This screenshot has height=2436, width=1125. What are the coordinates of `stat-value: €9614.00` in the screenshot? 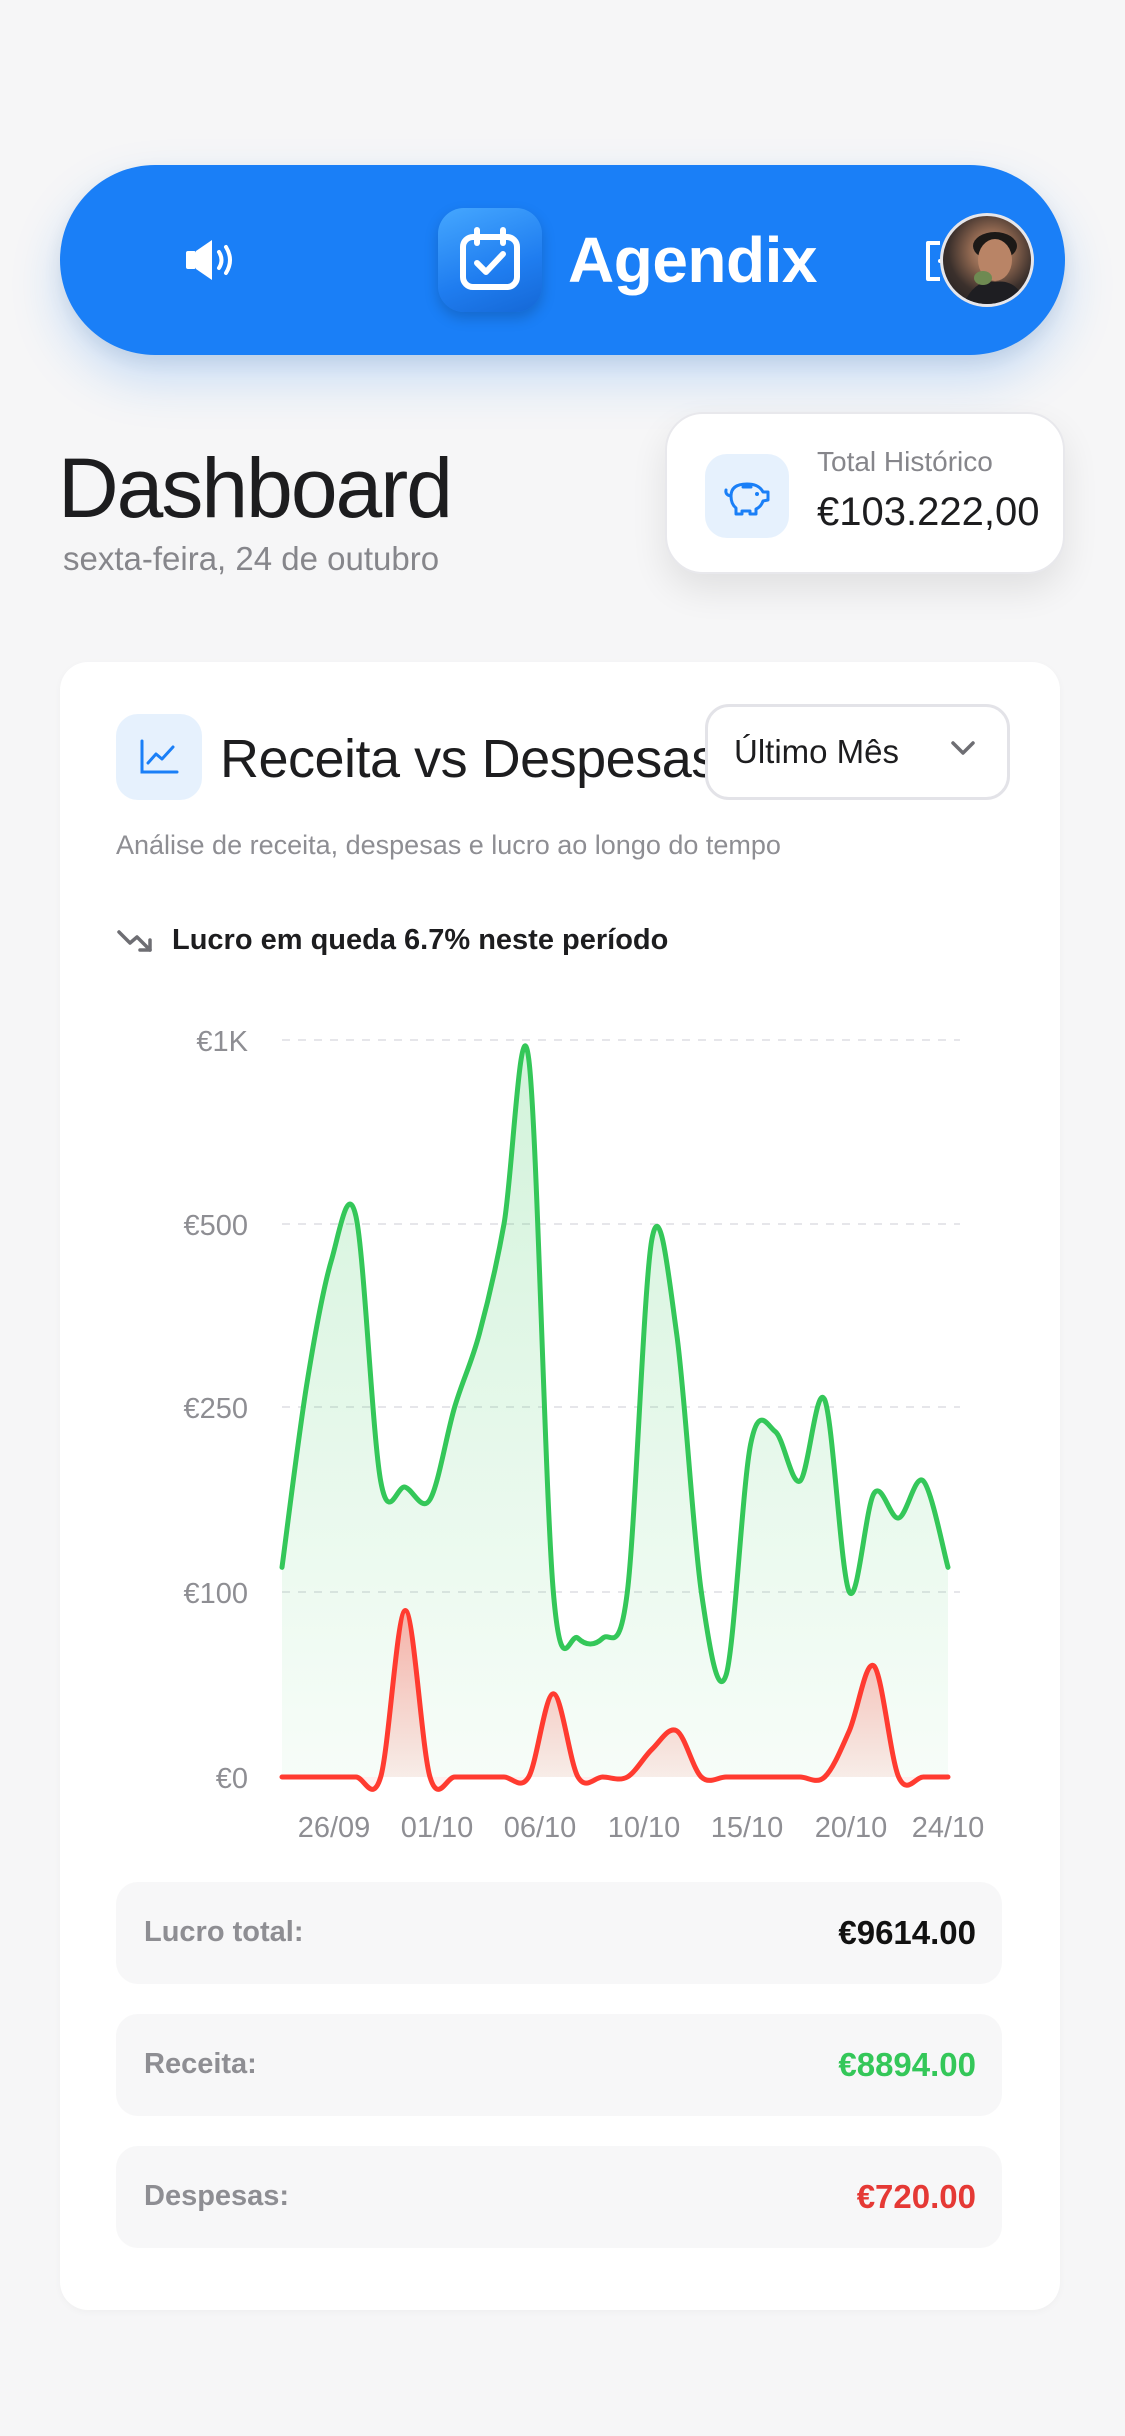 It's located at (907, 1932).